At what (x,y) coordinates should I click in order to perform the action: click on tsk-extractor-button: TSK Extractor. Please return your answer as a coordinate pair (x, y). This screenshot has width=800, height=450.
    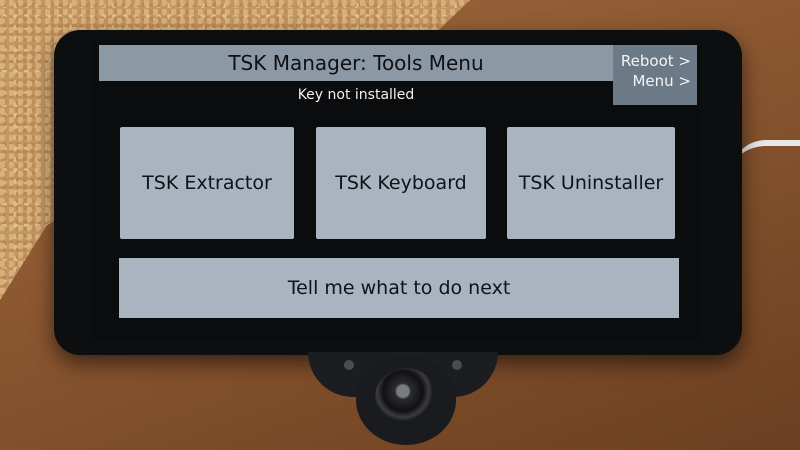
    Looking at the image, I should click on (207, 183).